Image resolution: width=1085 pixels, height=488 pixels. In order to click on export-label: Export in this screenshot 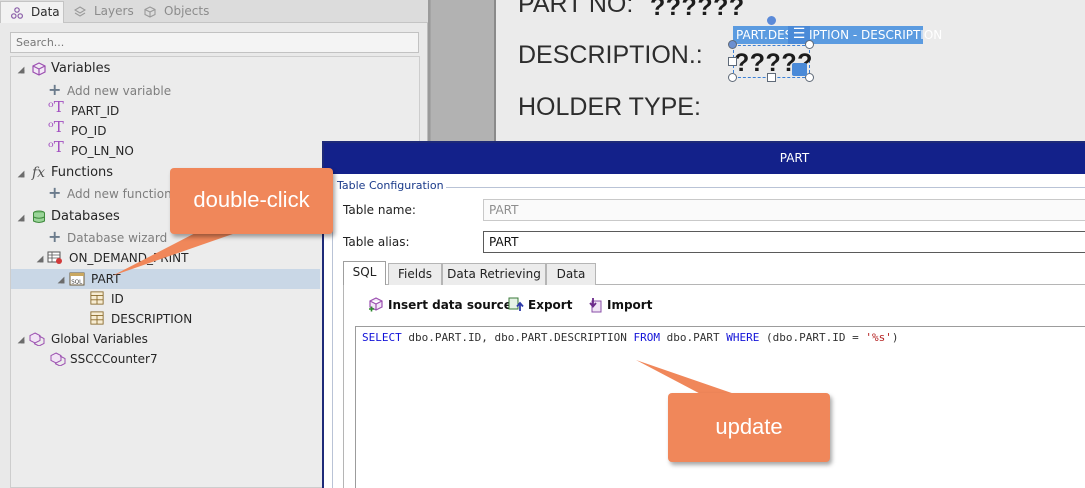, I will do `click(550, 305)`.